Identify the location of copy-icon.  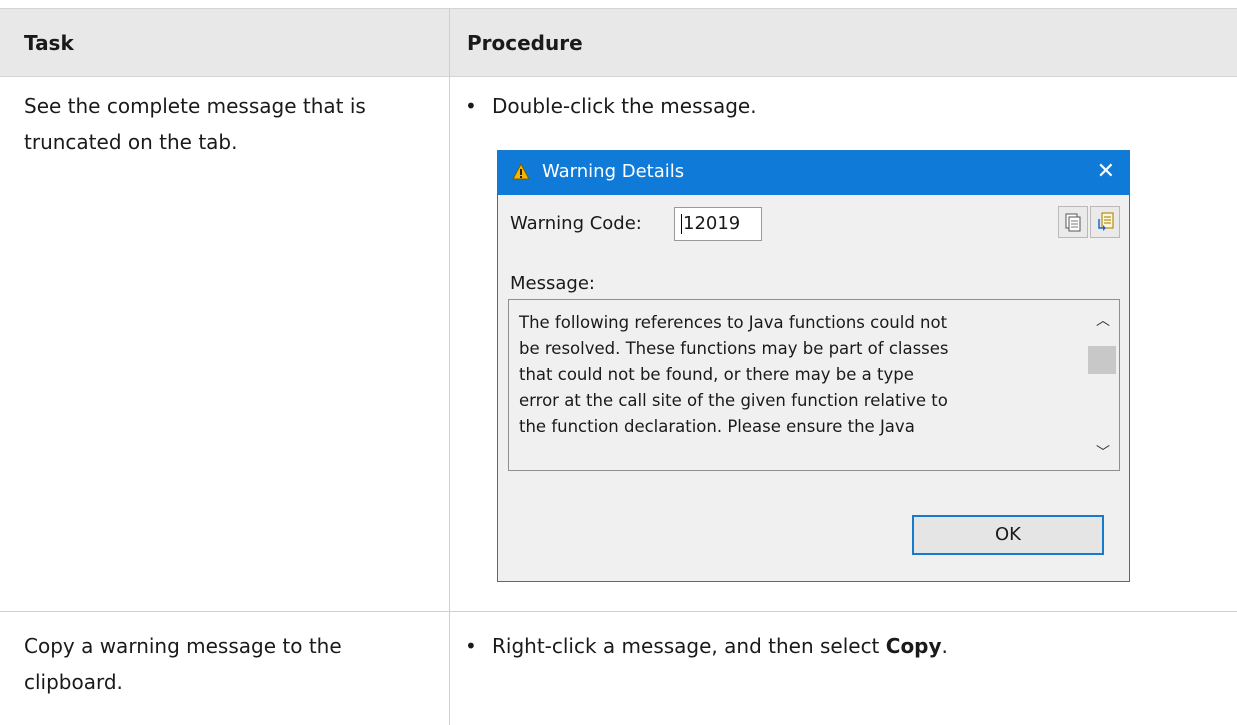
(1073, 222).